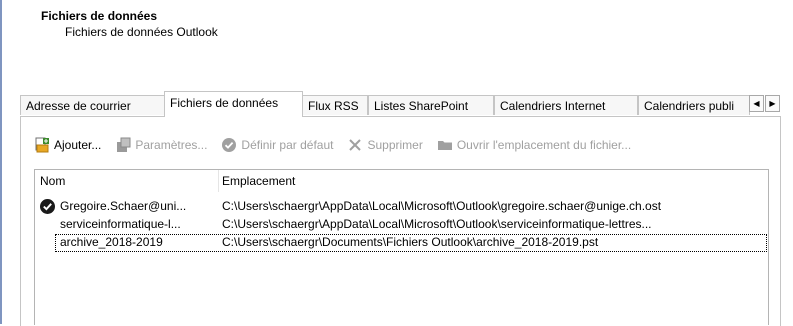 The width and height of the screenshot is (793, 326). Describe the element at coordinates (756, 103) in the screenshot. I see `tab-scroll-left-icon: ◀` at that location.